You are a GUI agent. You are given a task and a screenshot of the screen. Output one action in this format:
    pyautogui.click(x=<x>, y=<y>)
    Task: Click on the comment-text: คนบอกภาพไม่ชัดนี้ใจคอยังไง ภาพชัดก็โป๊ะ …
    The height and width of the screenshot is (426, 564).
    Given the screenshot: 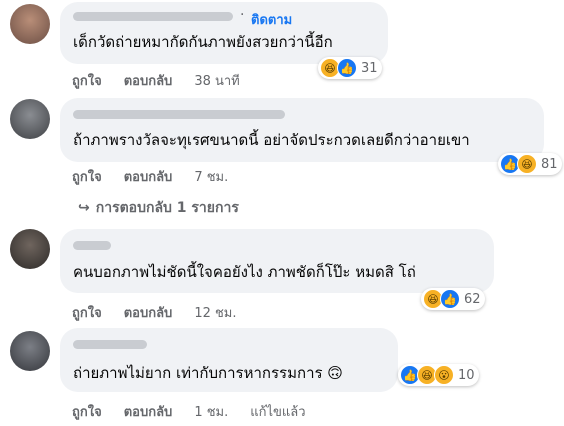 What is the action you would take?
    pyautogui.click(x=244, y=272)
    